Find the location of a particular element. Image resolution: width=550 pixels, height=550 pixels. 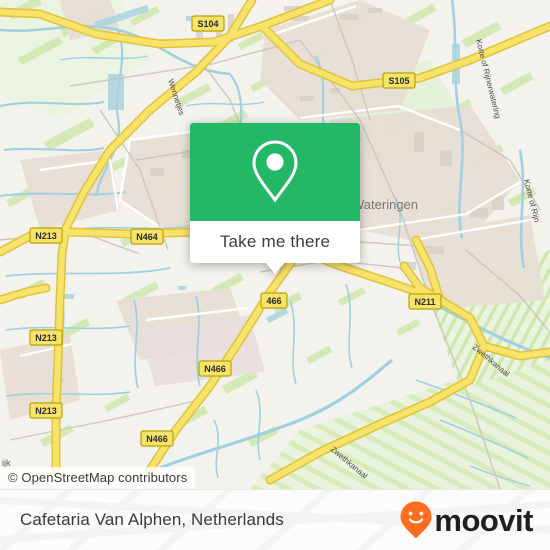

place-popup-card: Take me there is located at coordinates (275, 198).